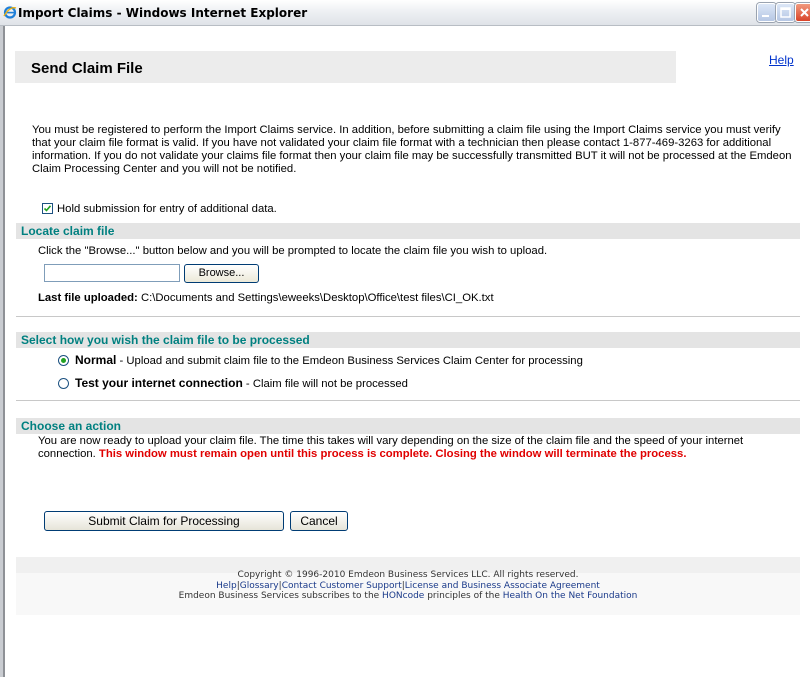 The height and width of the screenshot is (677, 810). What do you see at coordinates (802, 12) in the screenshot?
I see `close-button` at bounding box center [802, 12].